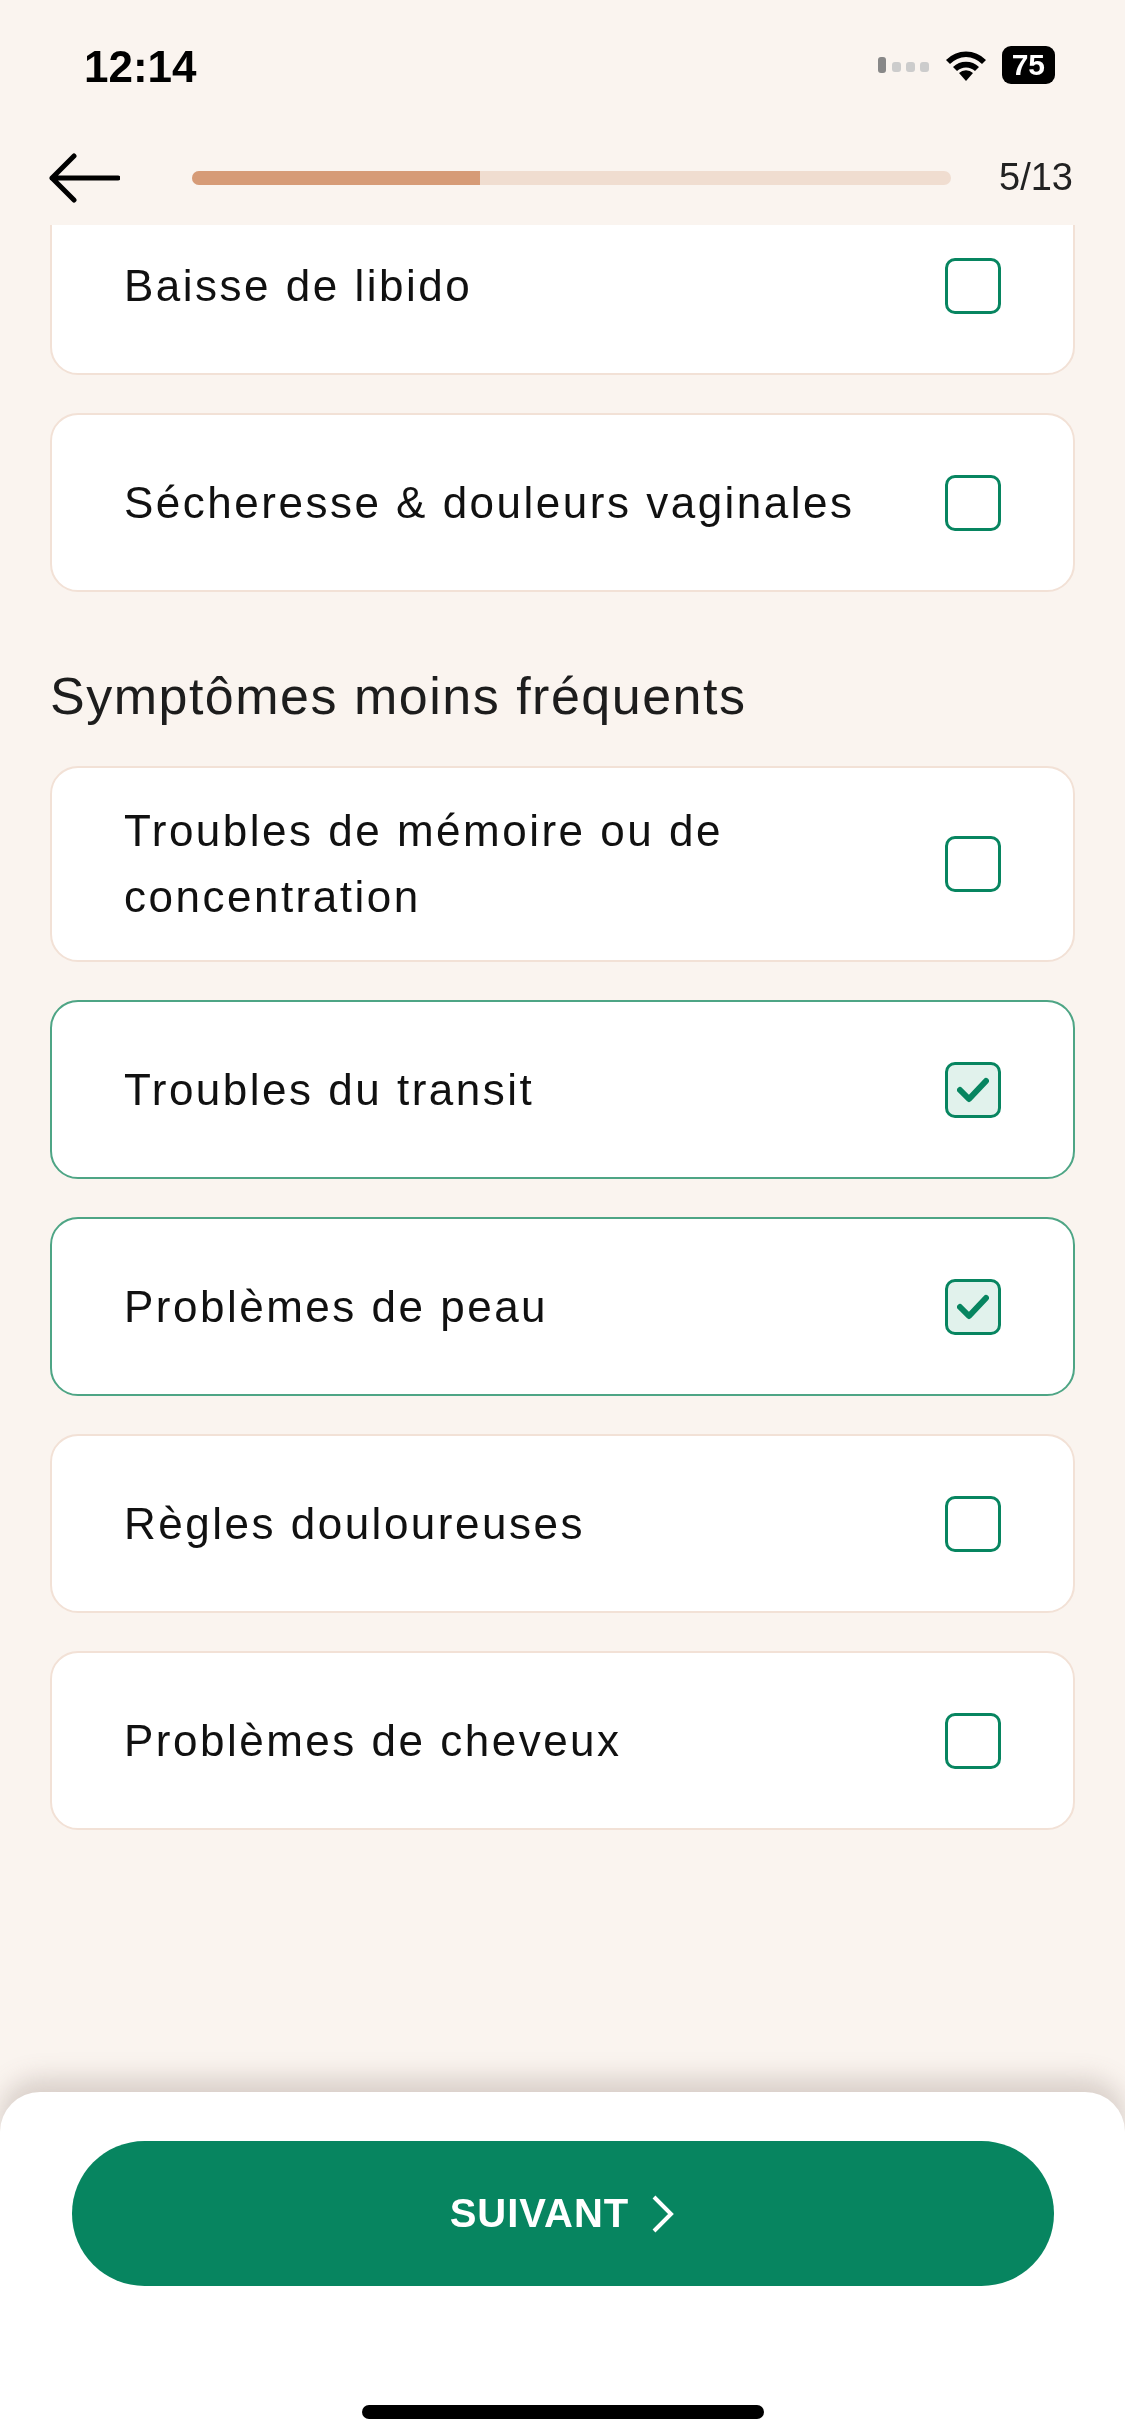 This screenshot has width=1125, height=2436. Describe the element at coordinates (562, 1306) in the screenshot. I see `symptom-option: Problèmes de peau` at that location.